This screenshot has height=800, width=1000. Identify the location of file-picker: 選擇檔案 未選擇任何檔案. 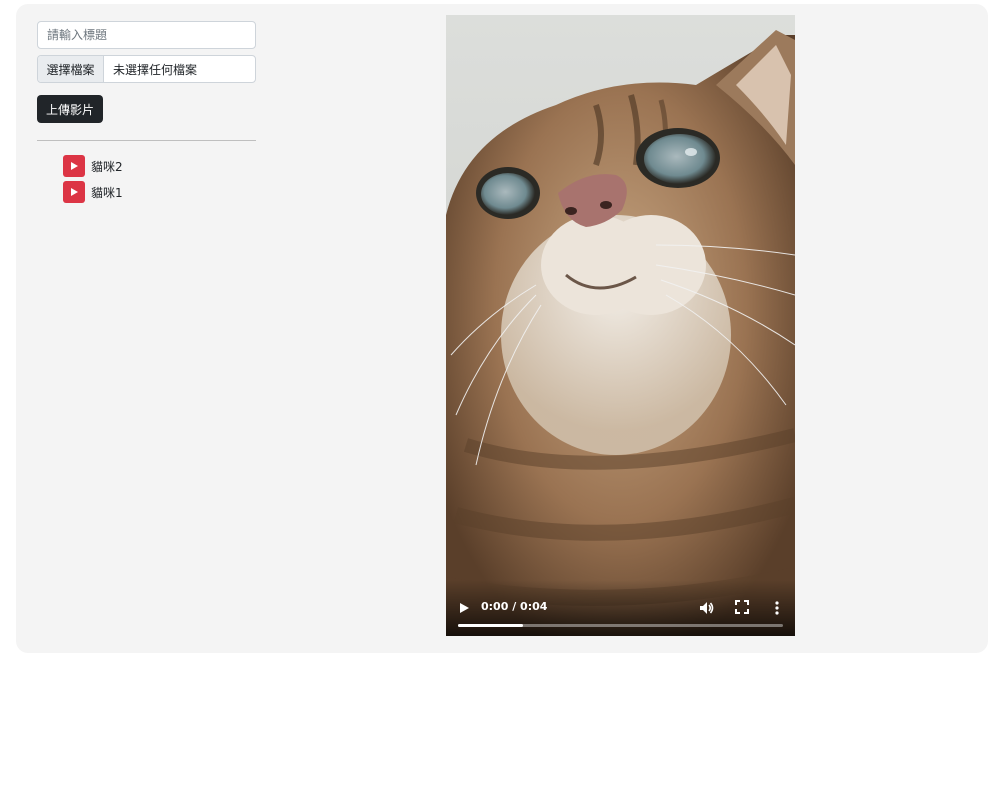
(146, 69).